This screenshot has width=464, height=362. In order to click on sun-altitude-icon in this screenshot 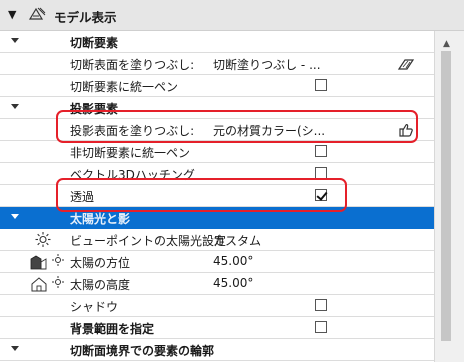, I will do `click(47, 284)`.